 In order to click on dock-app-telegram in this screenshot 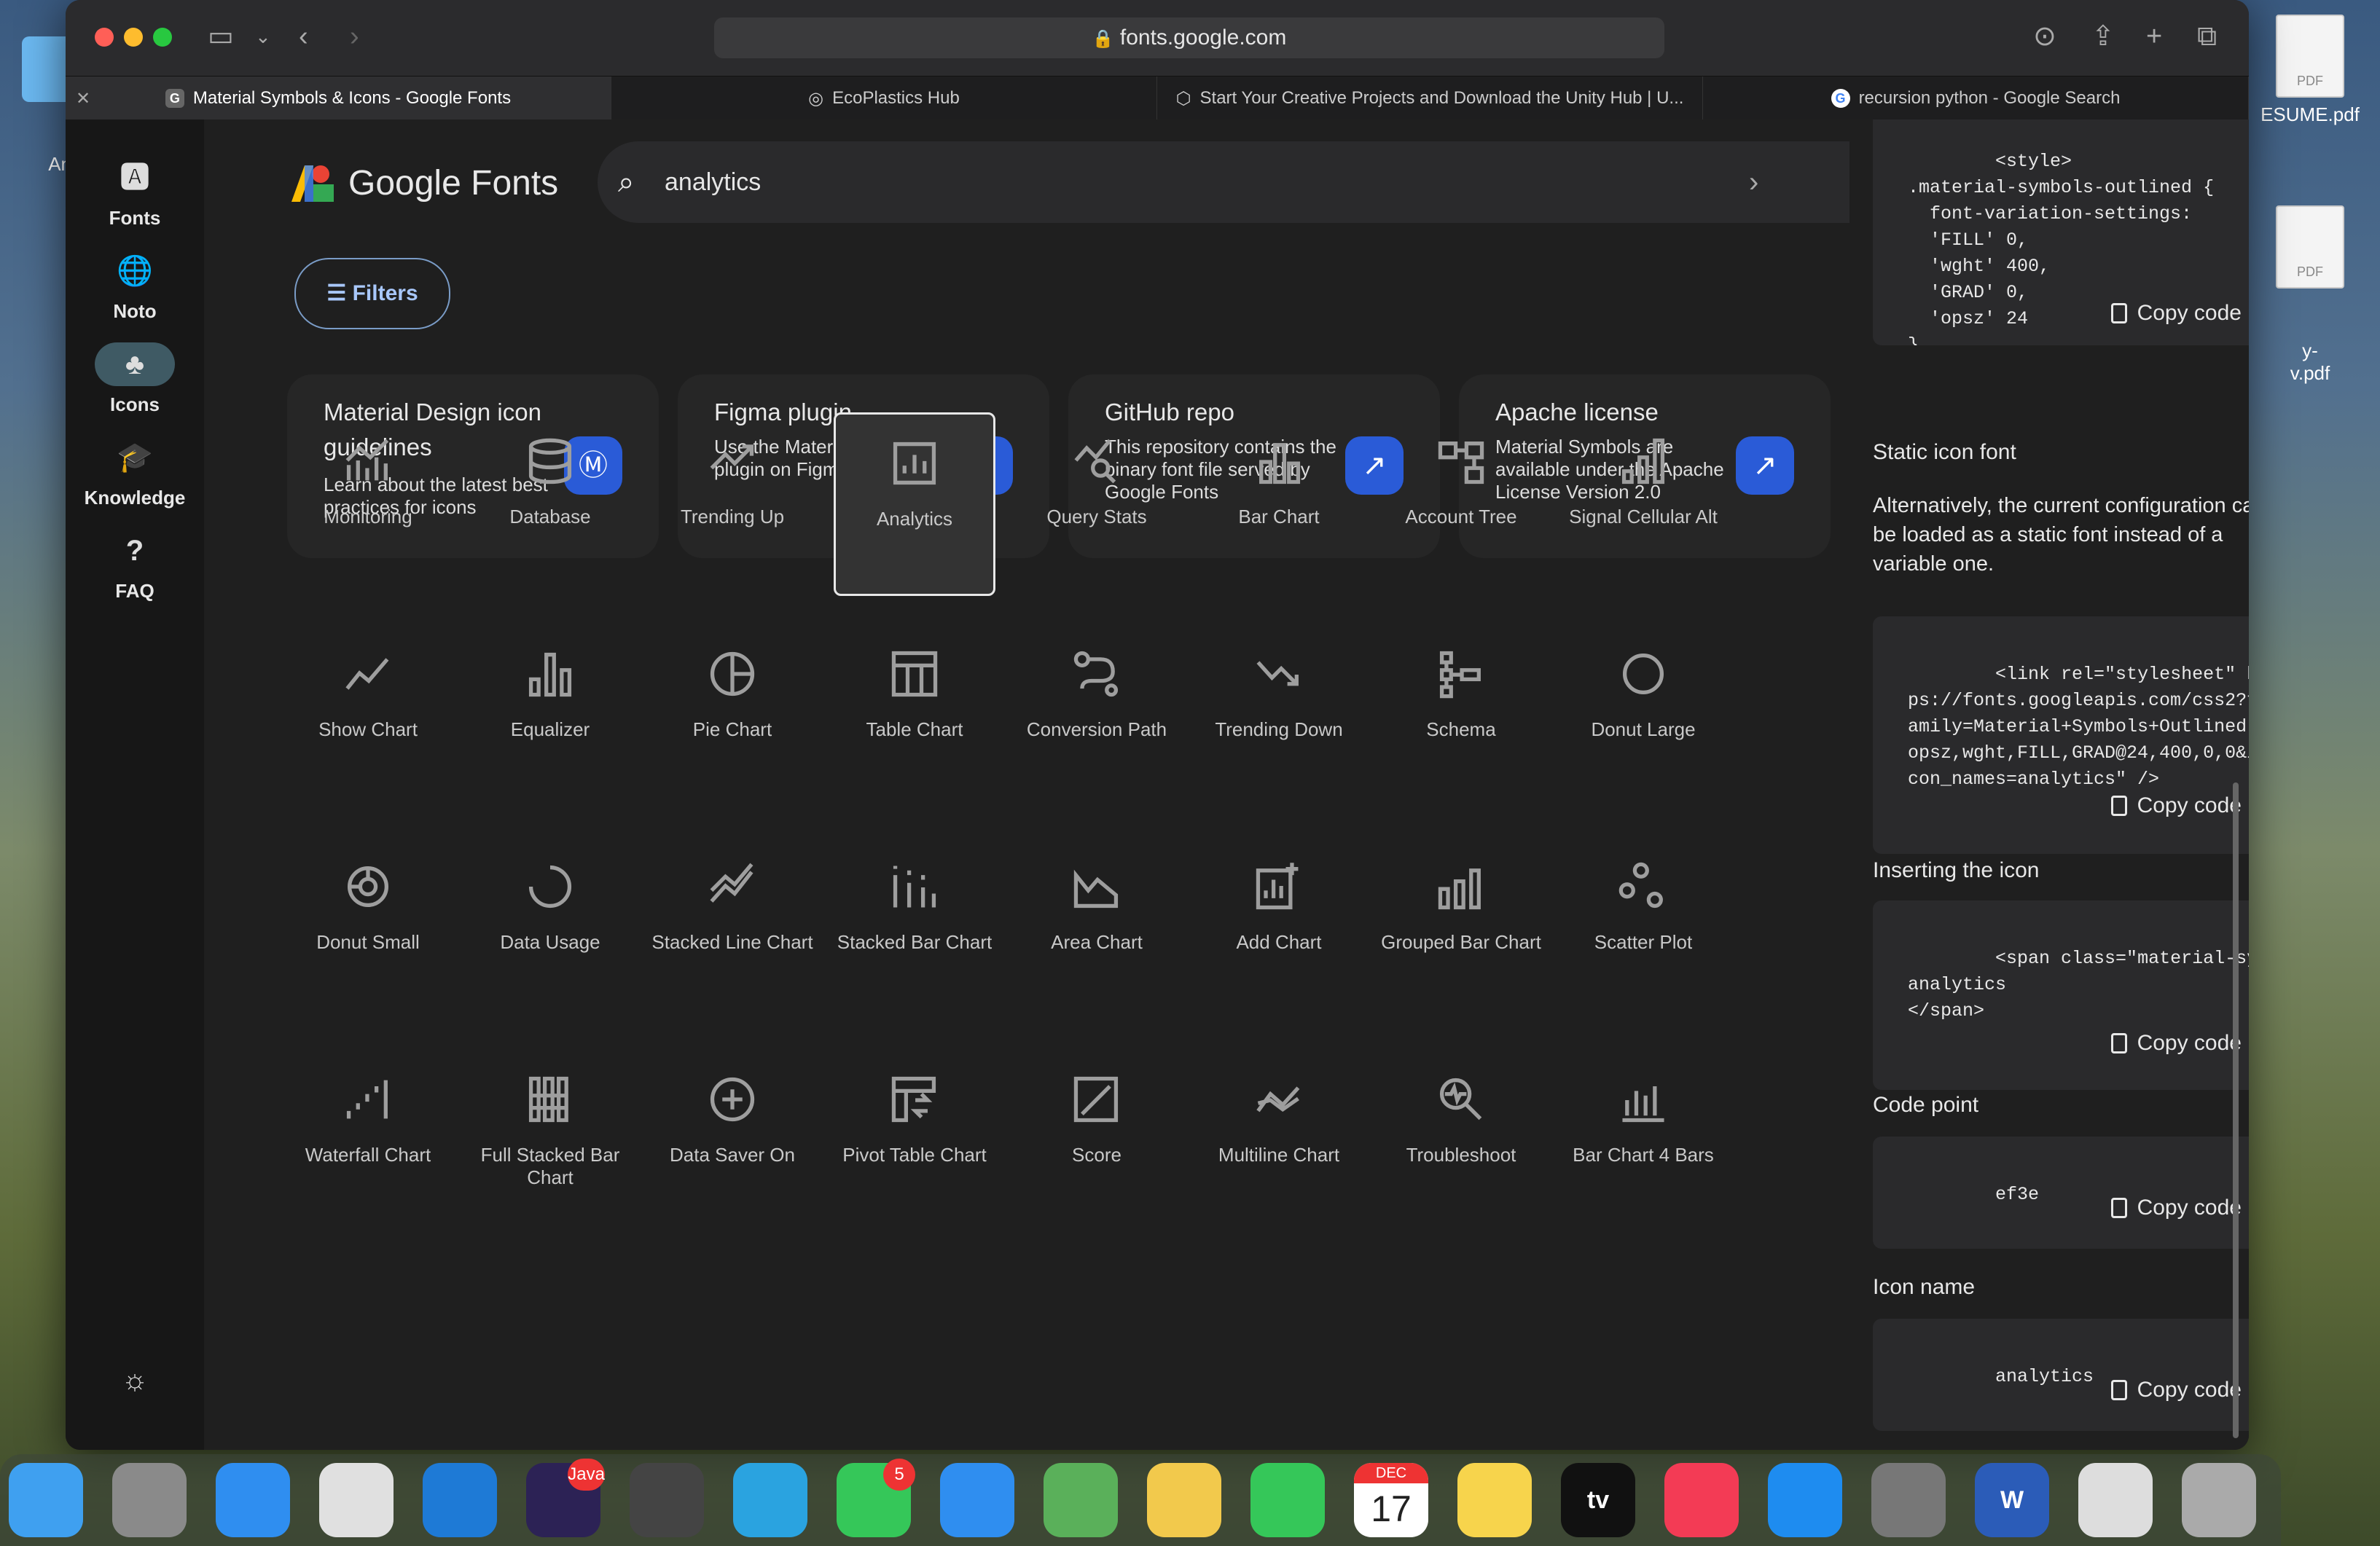, I will do `click(770, 1500)`.